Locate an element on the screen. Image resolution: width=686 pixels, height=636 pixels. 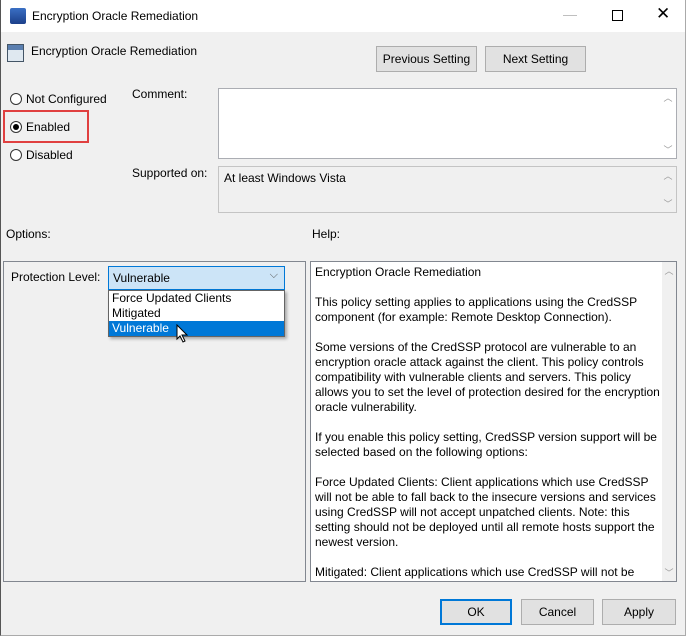
supported-on-box: At least Windows Vista ︿ ﹀ is located at coordinates (447, 189).